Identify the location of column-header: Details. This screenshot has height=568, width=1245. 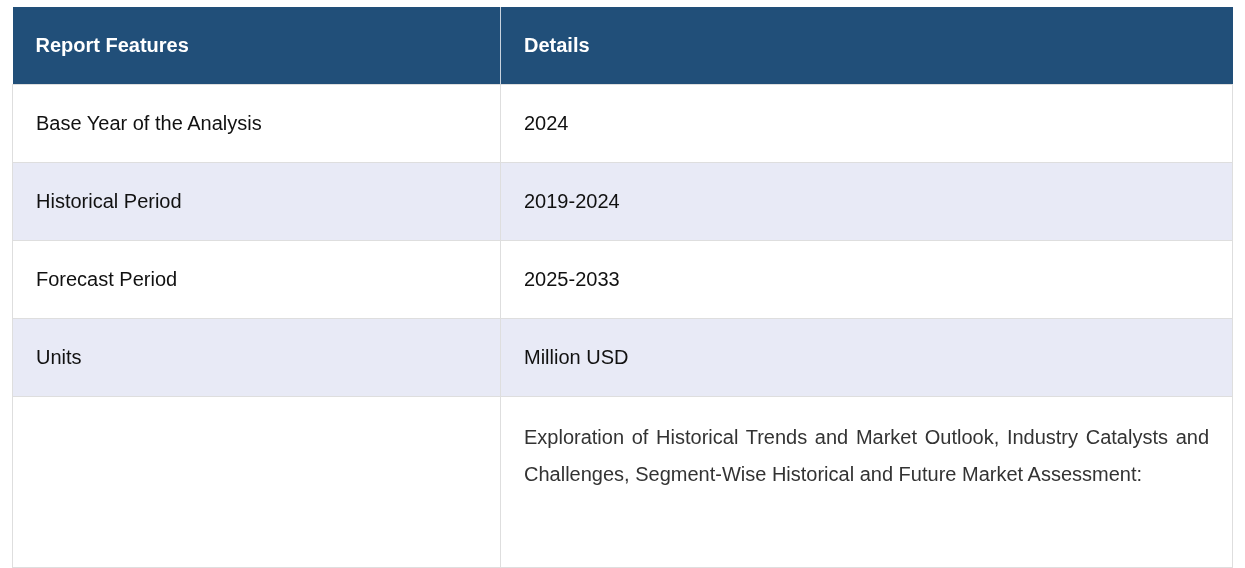
(866, 45).